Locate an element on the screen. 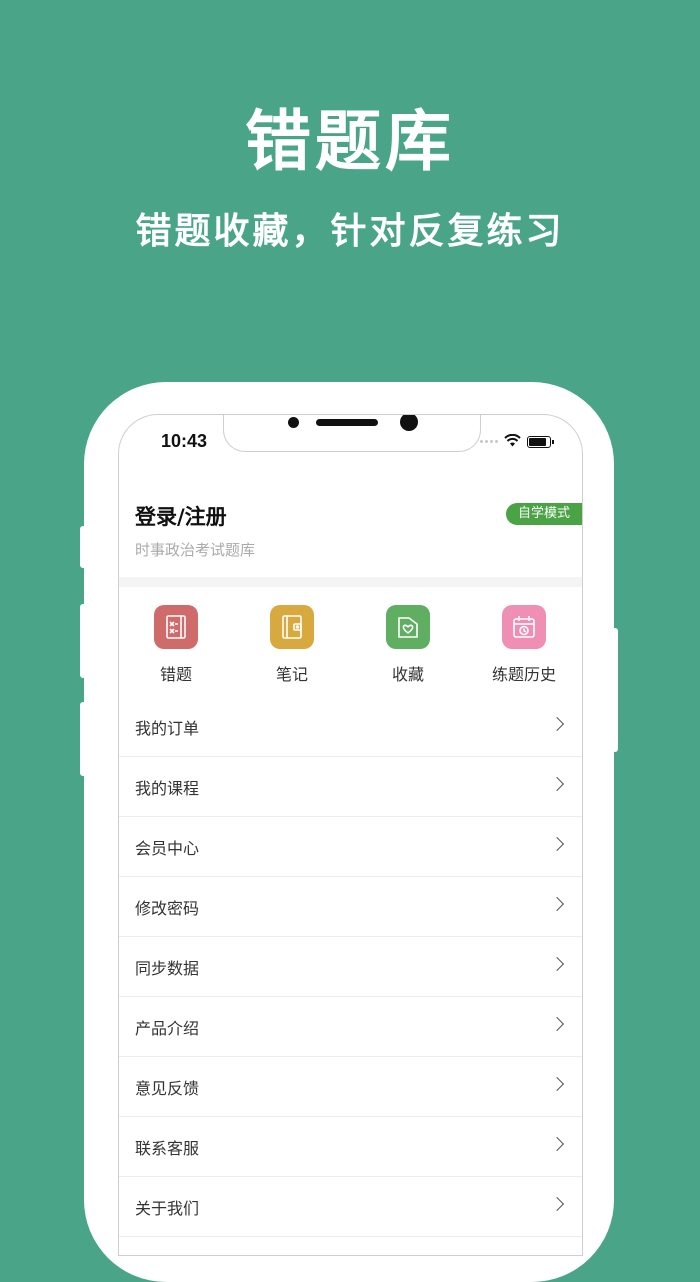 The width and height of the screenshot is (700, 1282). menu-item-customer-service: 联系客服 is located at coordinates (350, 1147).